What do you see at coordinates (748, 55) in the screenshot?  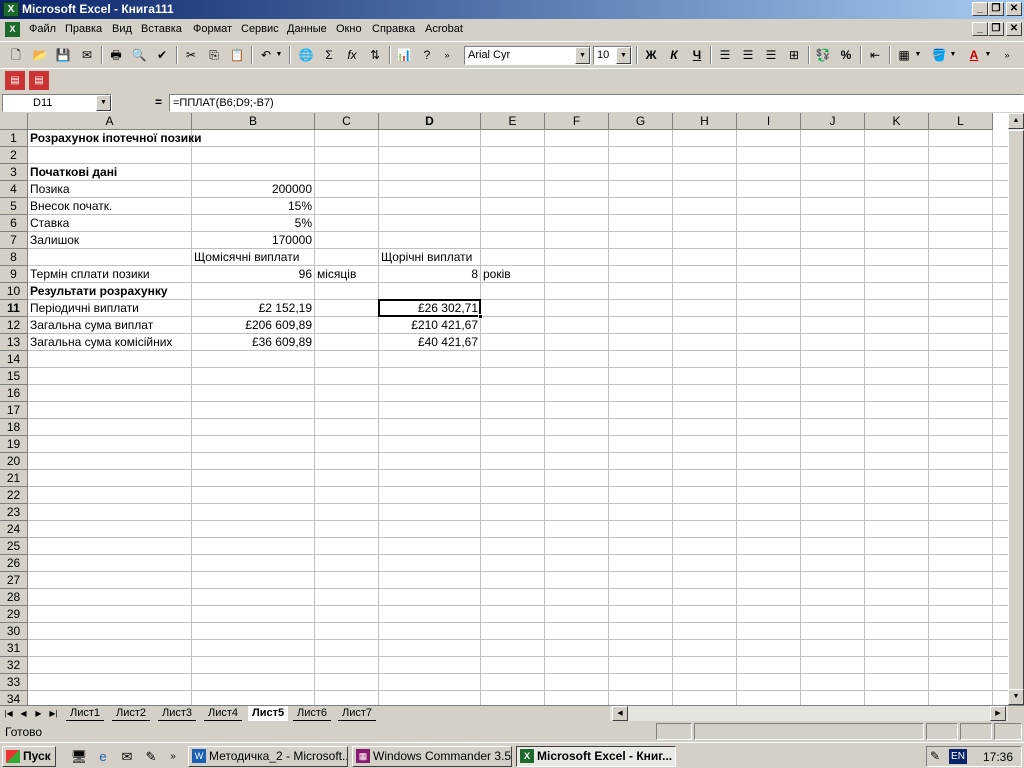 I see `align-center-icon: ☰` at bounding box center [748, 55].